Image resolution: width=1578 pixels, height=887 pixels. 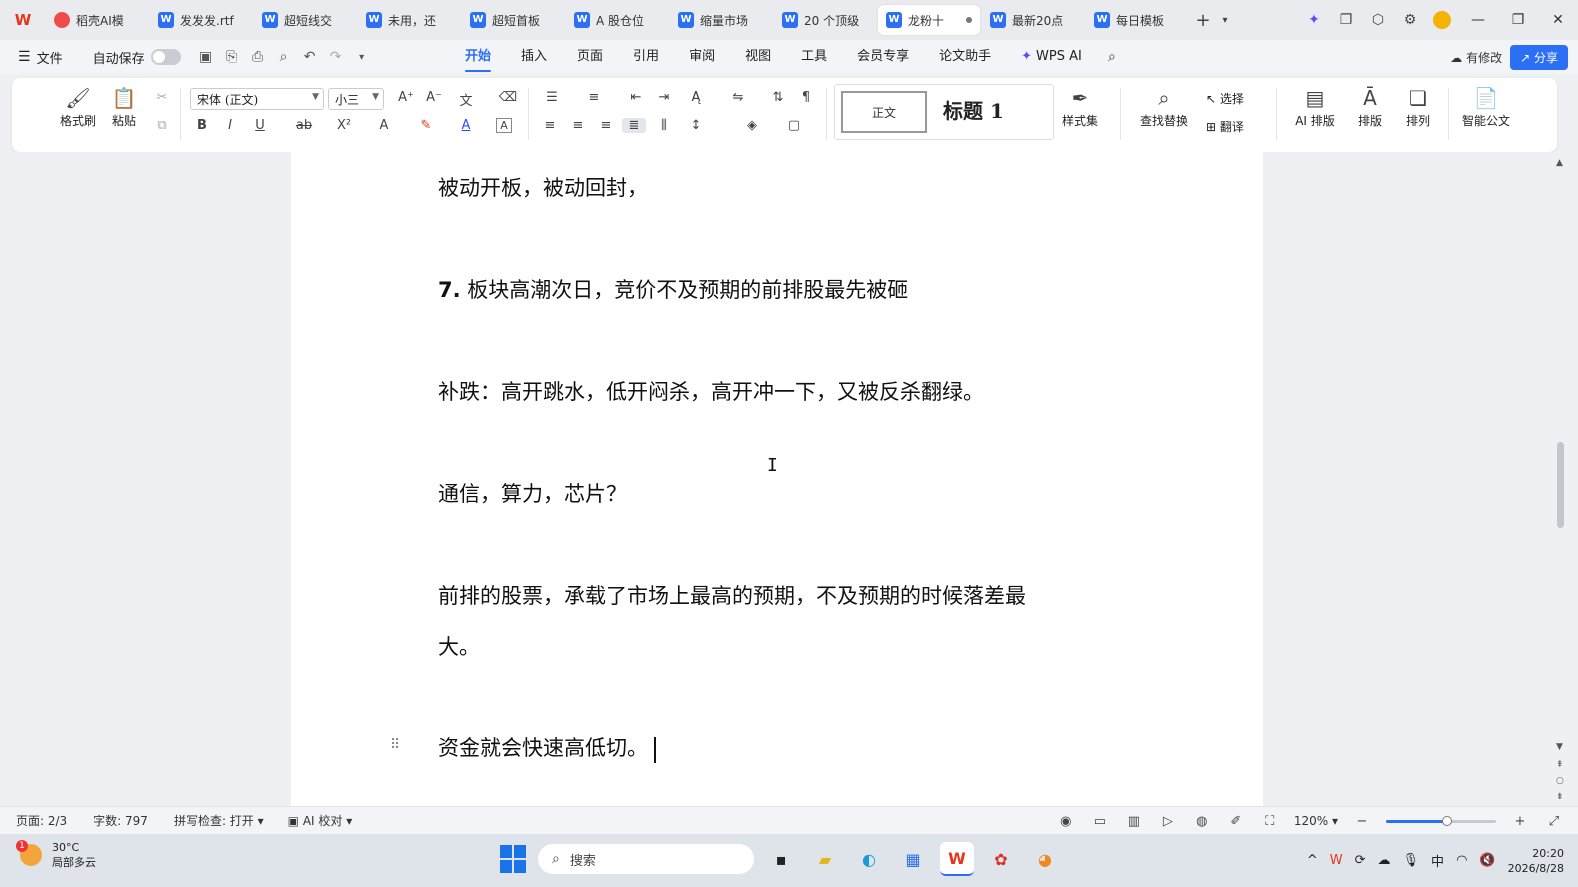 What do you see at coordinates (1134, 821) in the screenshot?
I see `web-layout-icon: ▥` at bounding box center [1134, 821].